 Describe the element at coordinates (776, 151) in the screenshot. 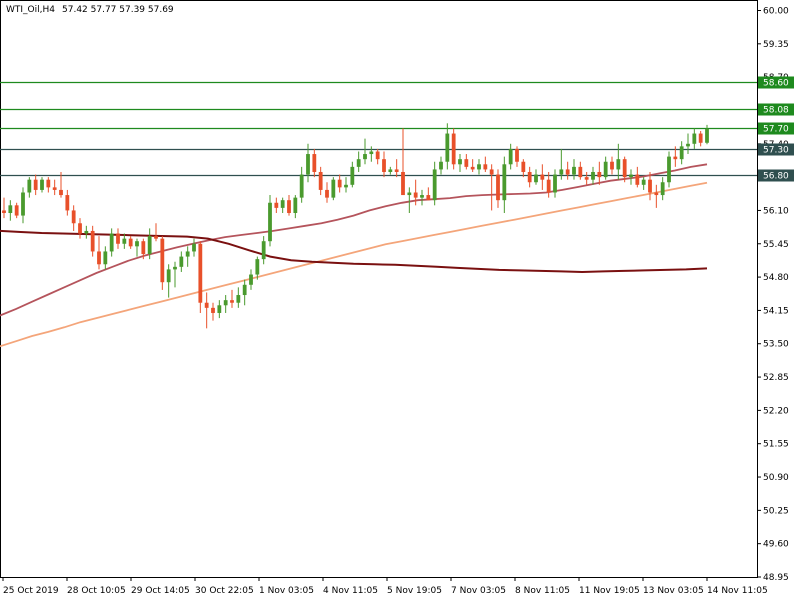

I see `level-label: 57.30` at that location.